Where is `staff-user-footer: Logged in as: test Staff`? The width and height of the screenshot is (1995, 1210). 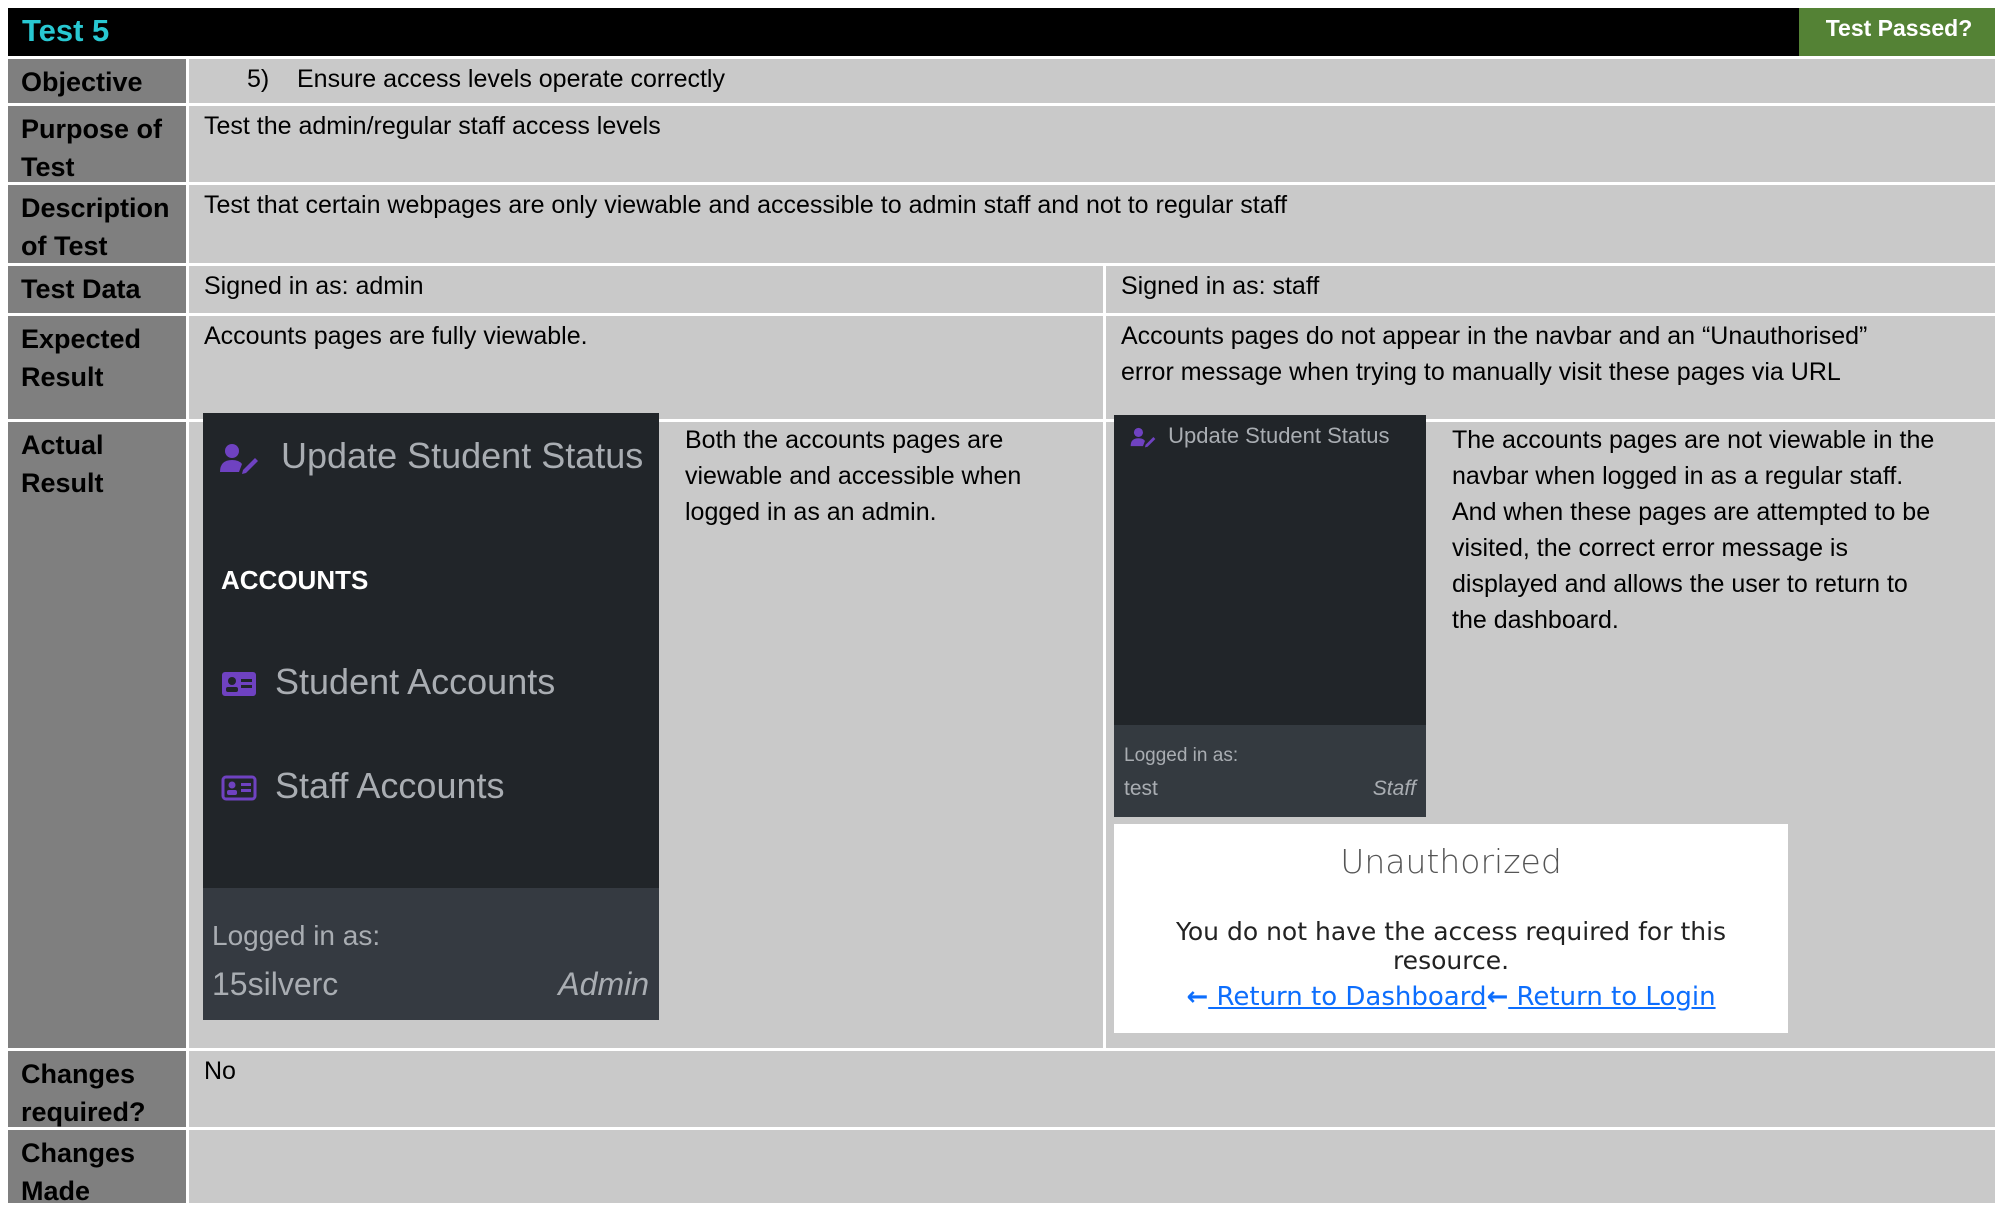
staff-user-footer: Logged in as: test Staff is located at coordinates (1270, 771).